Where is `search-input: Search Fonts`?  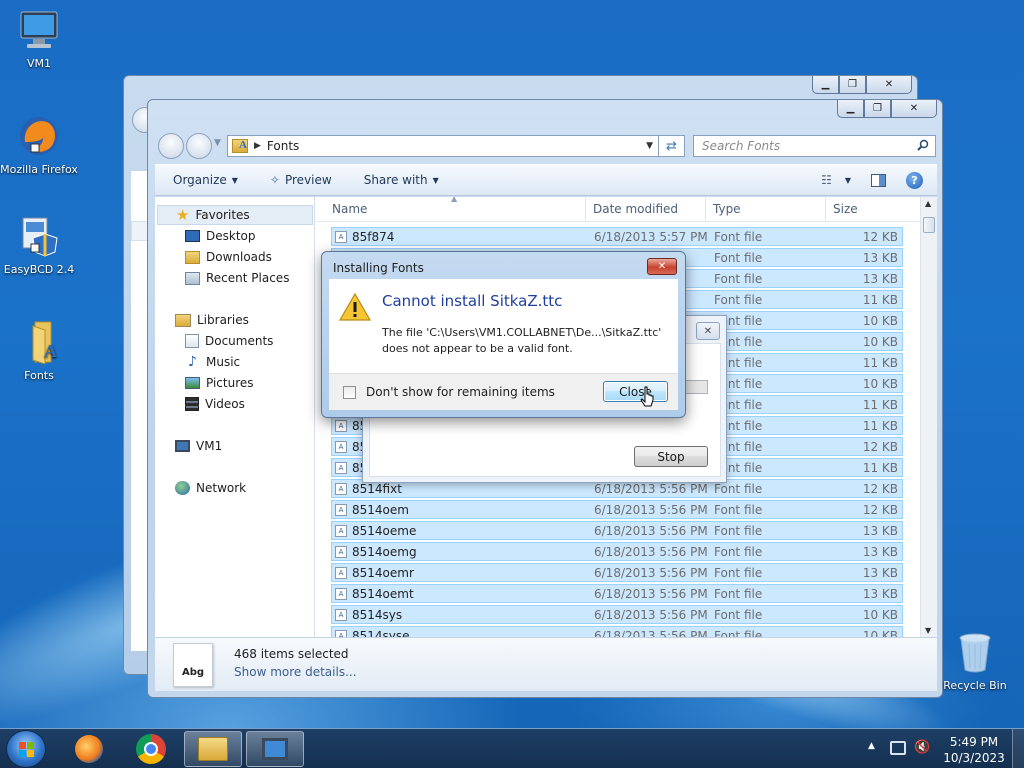 search-input: Search Fonts is located at coordinates (814, 146).